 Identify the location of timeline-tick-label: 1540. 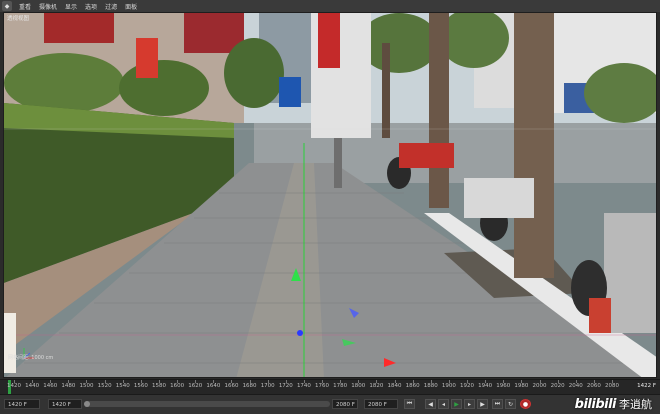
(122, 386).